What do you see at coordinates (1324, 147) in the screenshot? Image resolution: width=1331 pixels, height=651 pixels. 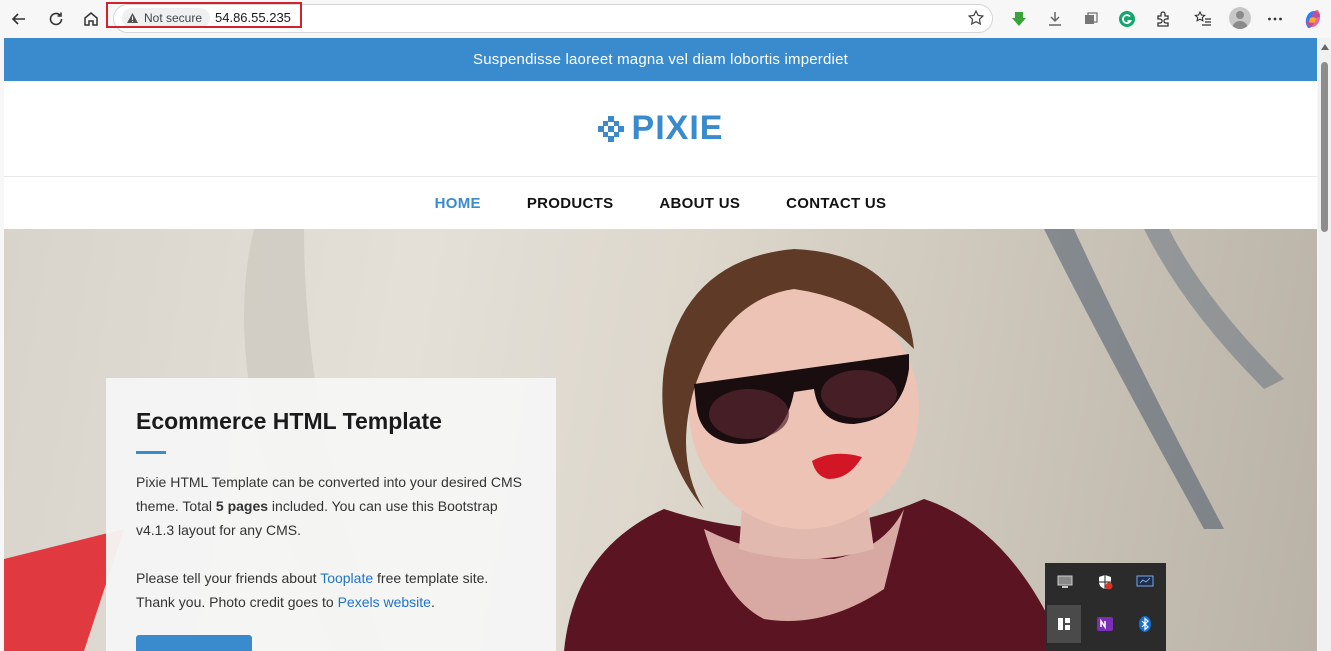 I see `scroll-thumb` at bounding box center [1324, 147].